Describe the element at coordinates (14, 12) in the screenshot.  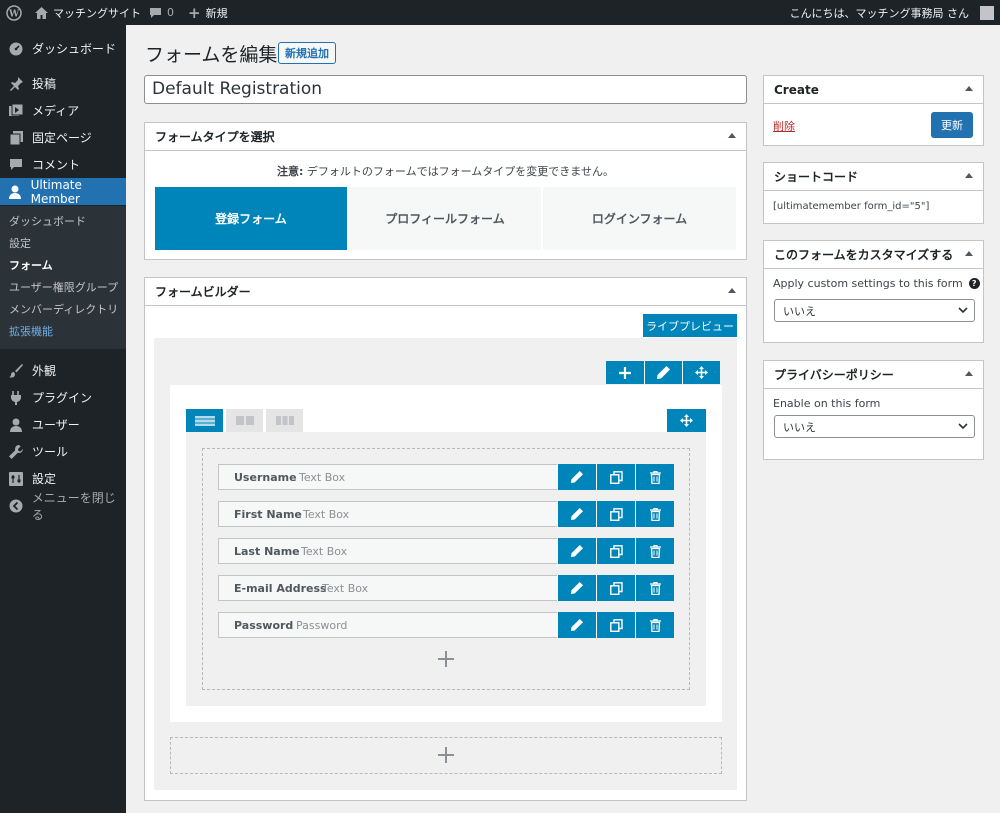
I see `wp-logo-icon: W` at that location.